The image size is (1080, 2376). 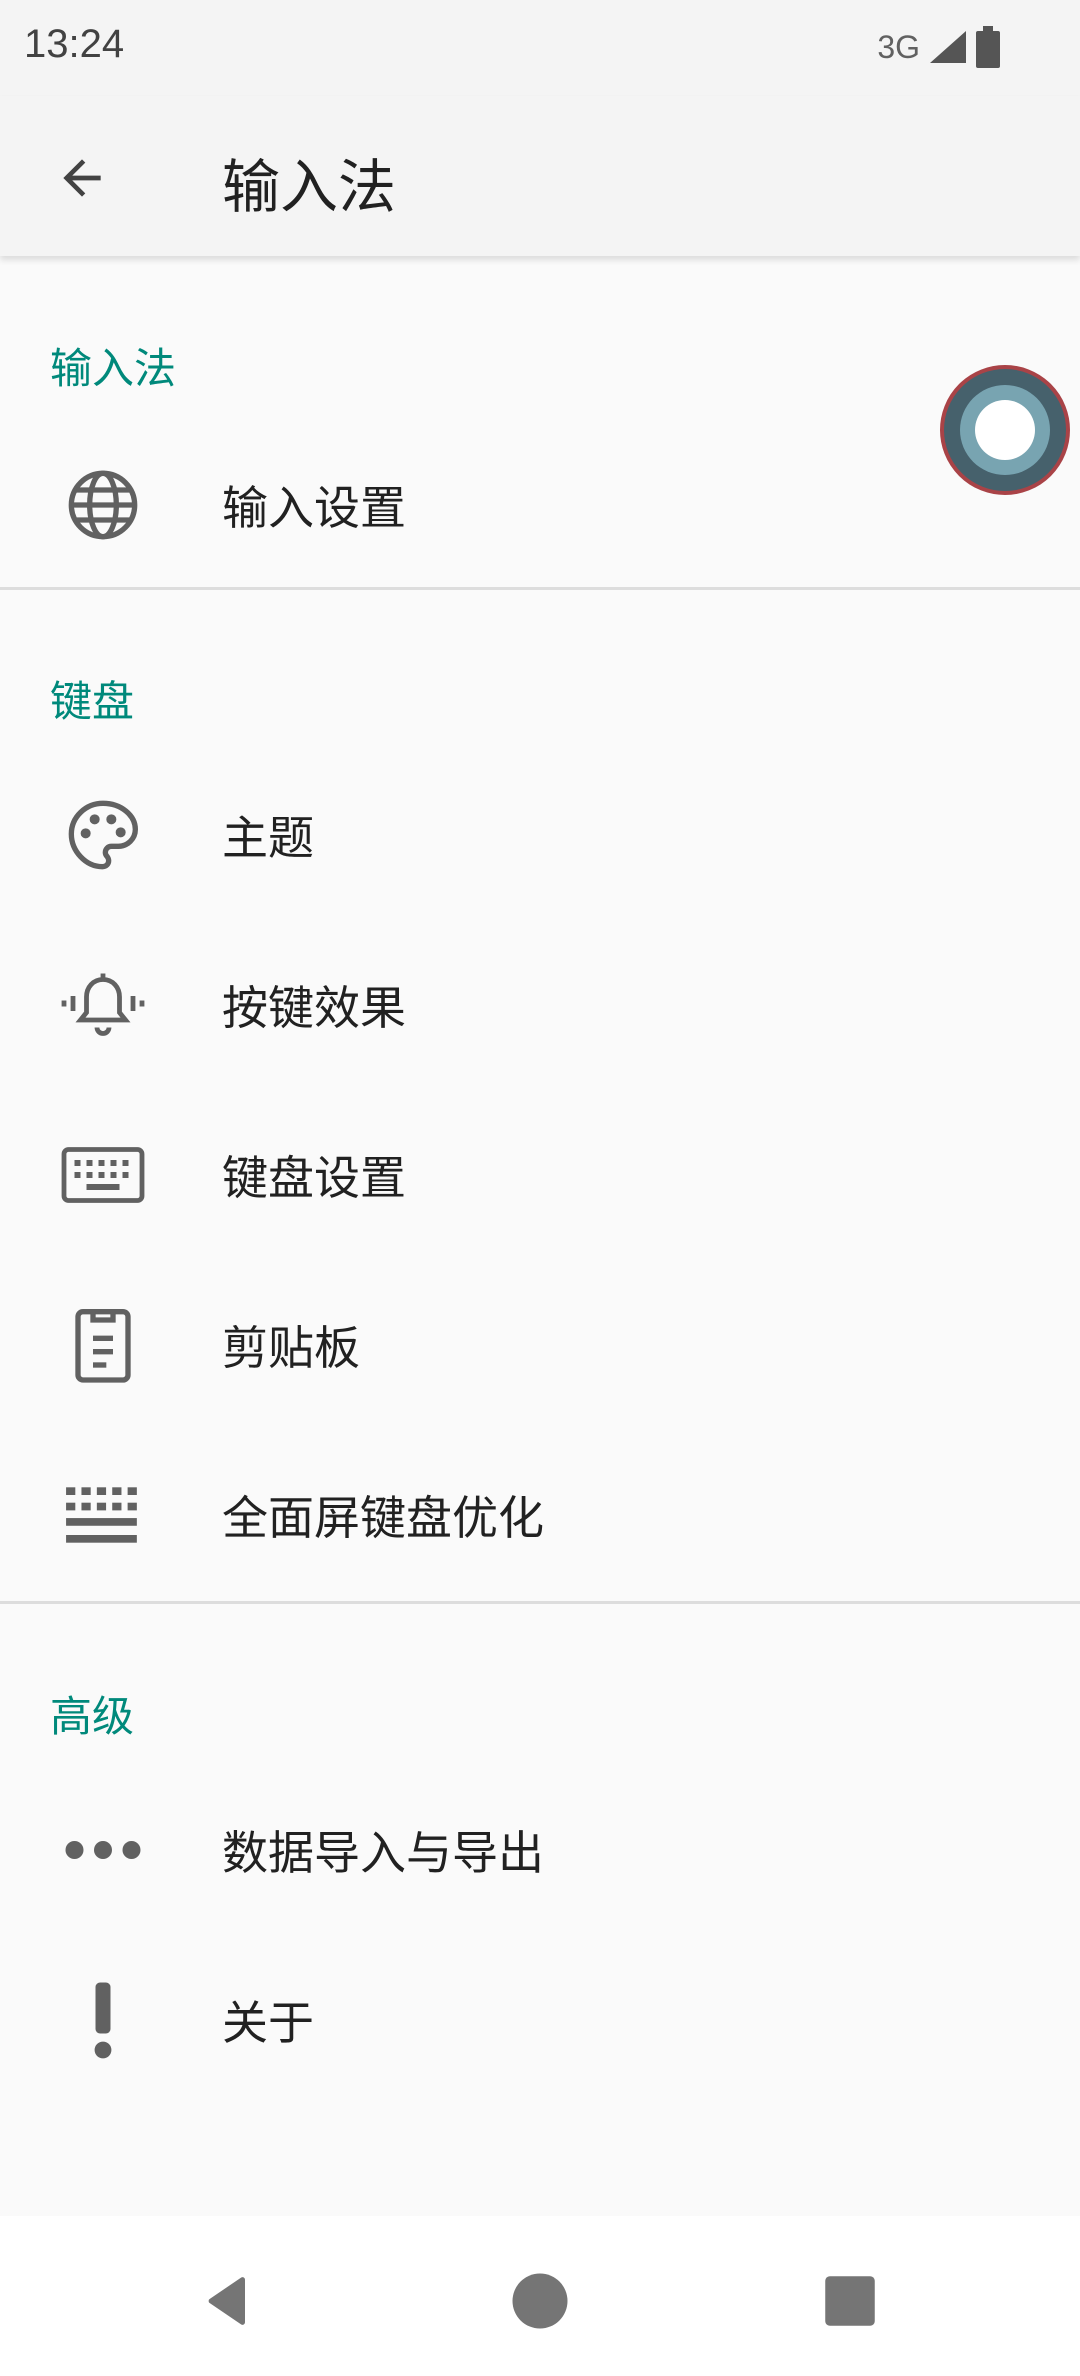 I want to click on menu-item-label: 关于, so click(x=268, y=2023).